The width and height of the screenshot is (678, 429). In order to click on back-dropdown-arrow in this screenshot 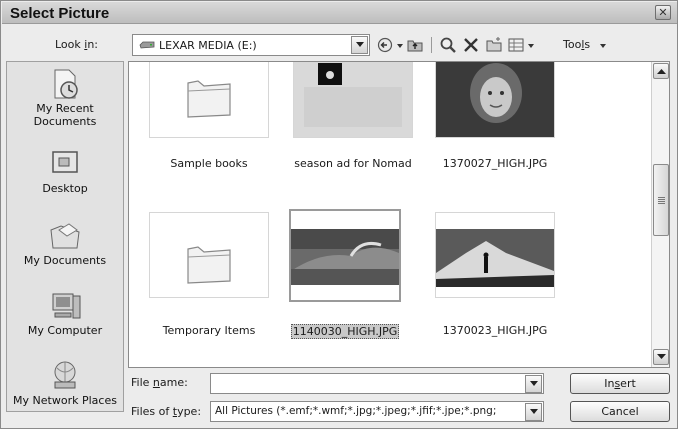, I will do `click(400, 46)`.